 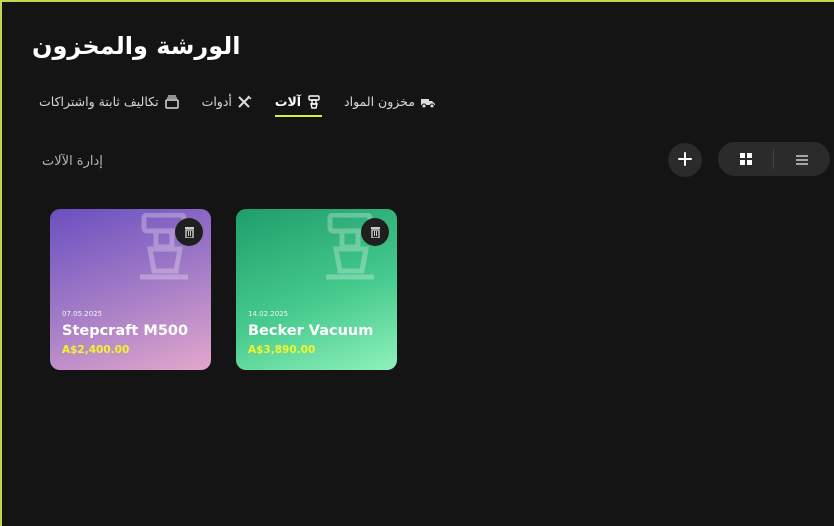 What do you see at coordinates (172, 101) in the screenshot?
I see `subscriptions-icon` at bounding box center [172, 101].